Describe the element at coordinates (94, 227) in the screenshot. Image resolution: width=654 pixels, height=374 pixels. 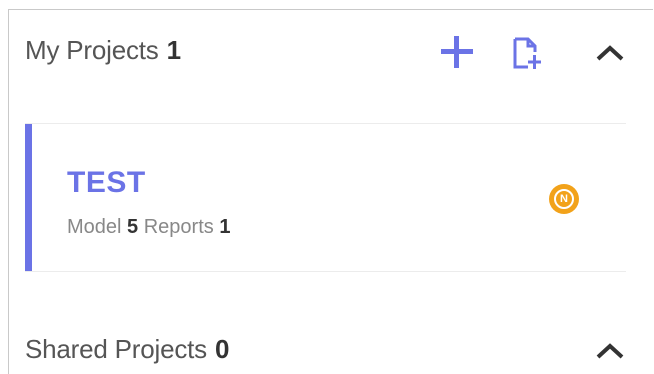
I see `model-label: Model` at that location.